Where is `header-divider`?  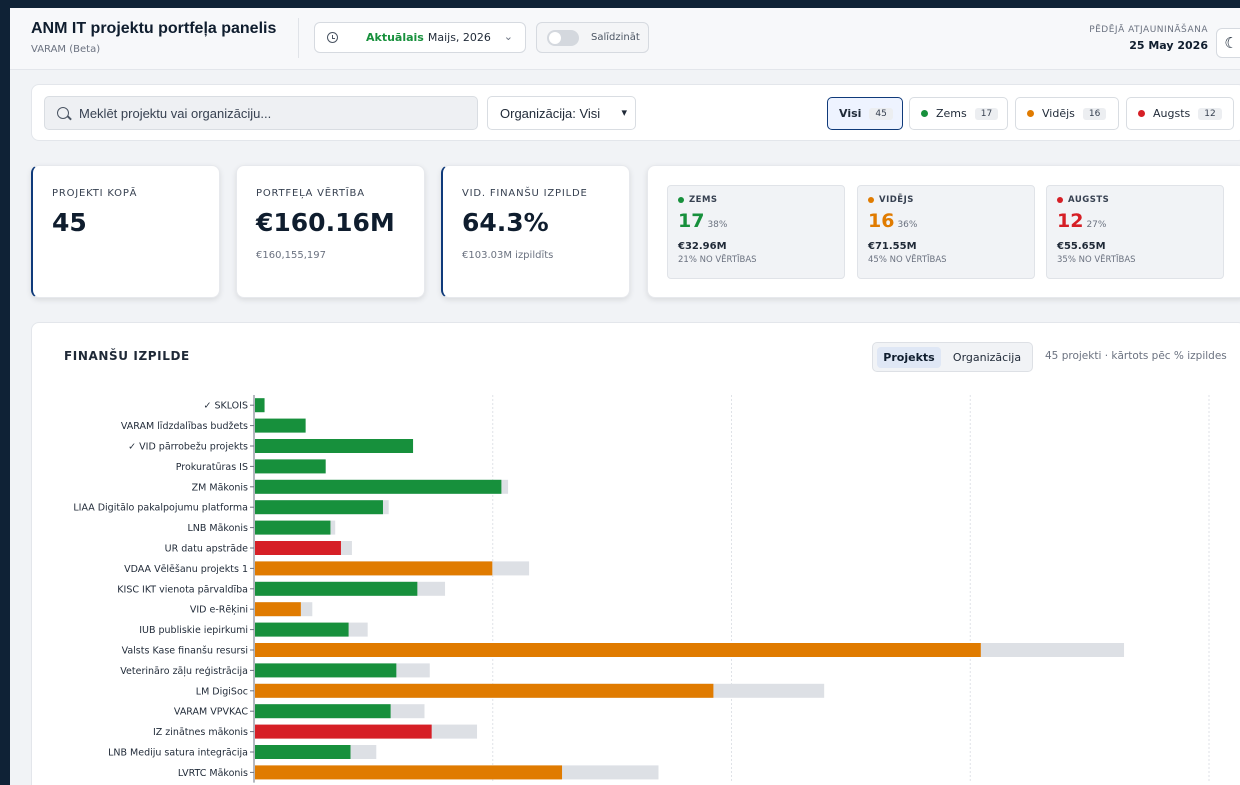
header-divider is located at coordinates (298, 38).